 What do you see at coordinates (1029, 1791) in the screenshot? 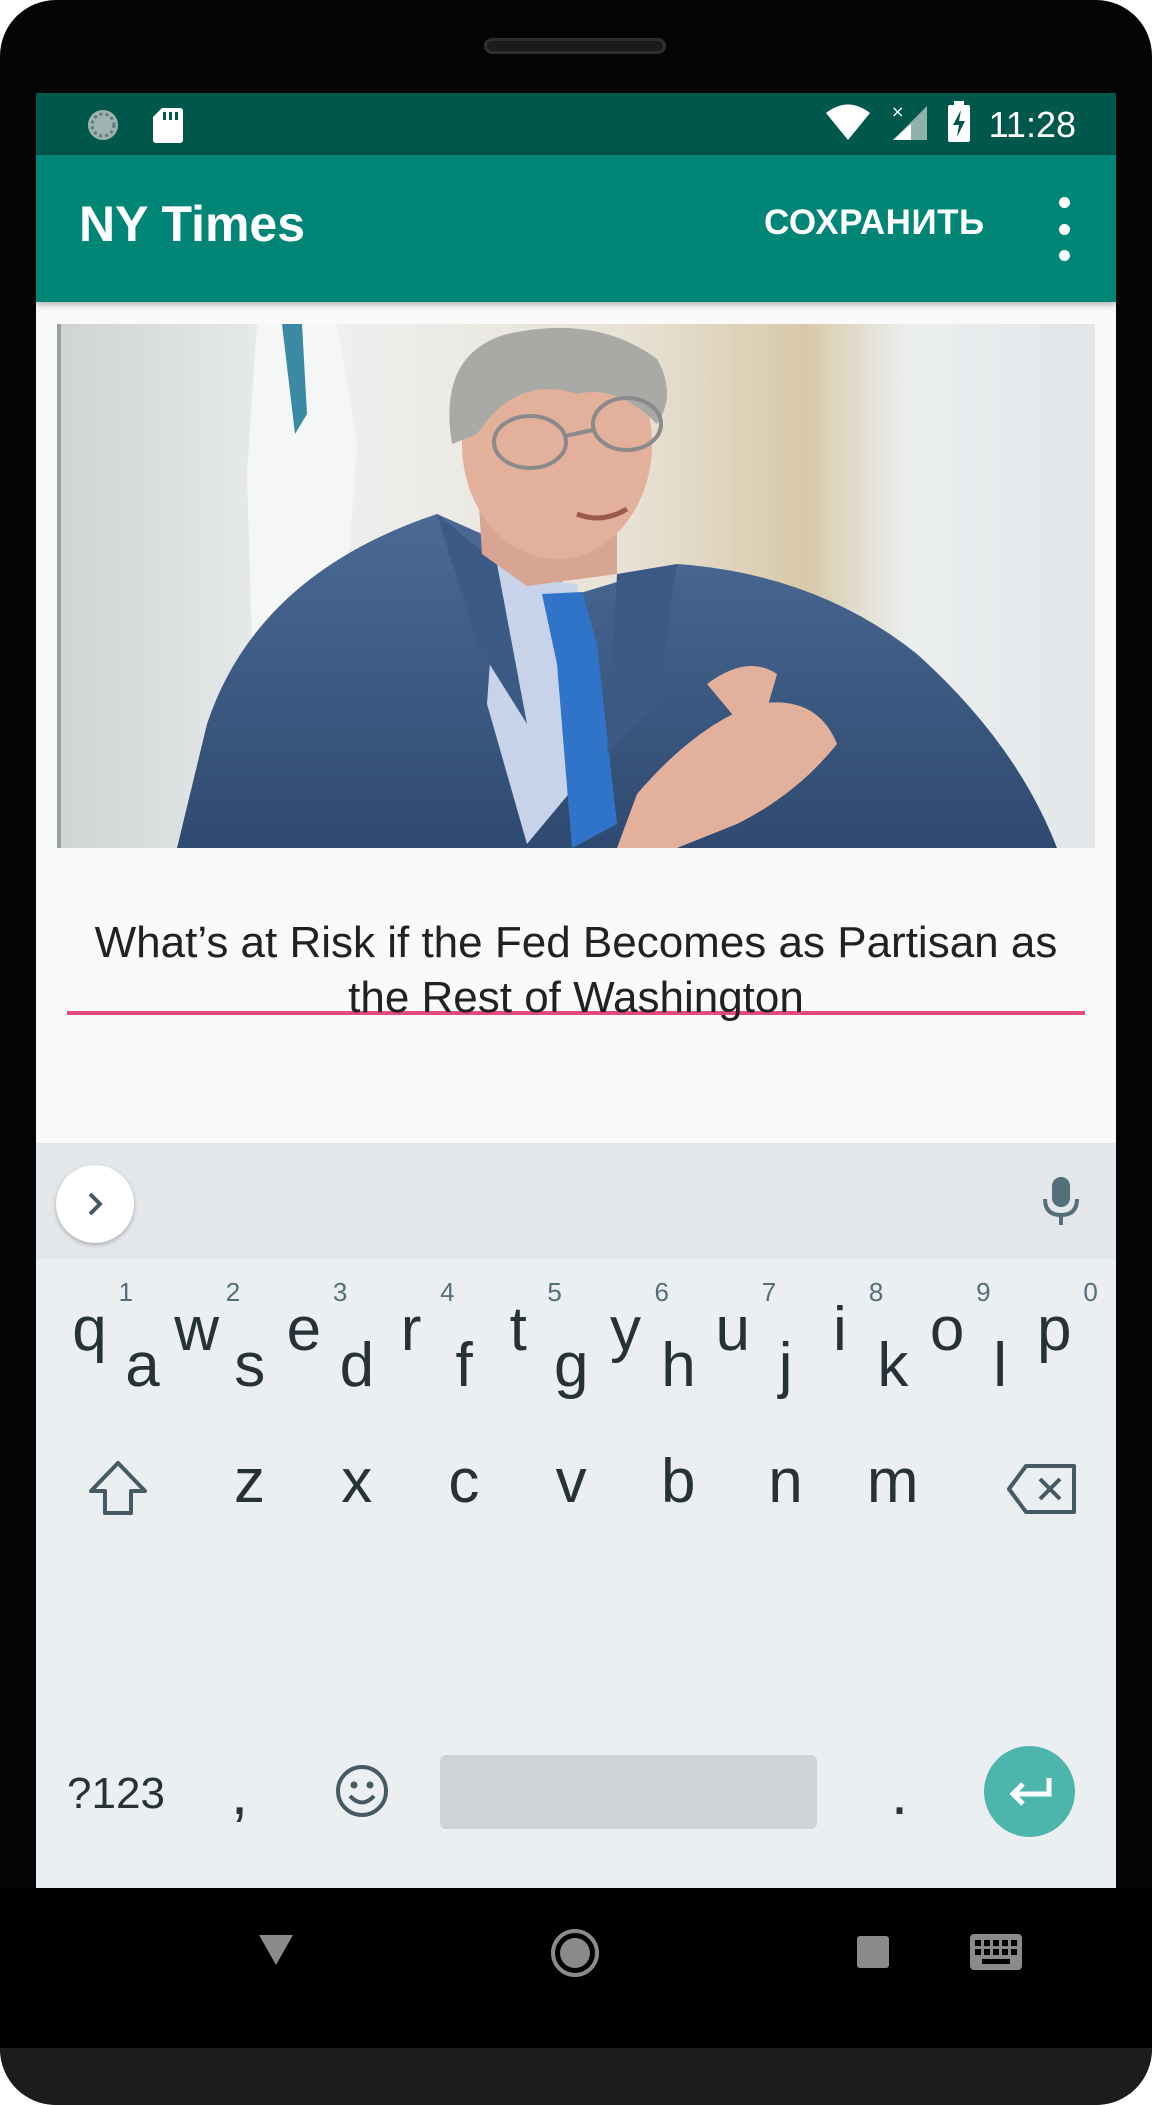
I see `enter-icon` at bounding box center [1029, 1791].